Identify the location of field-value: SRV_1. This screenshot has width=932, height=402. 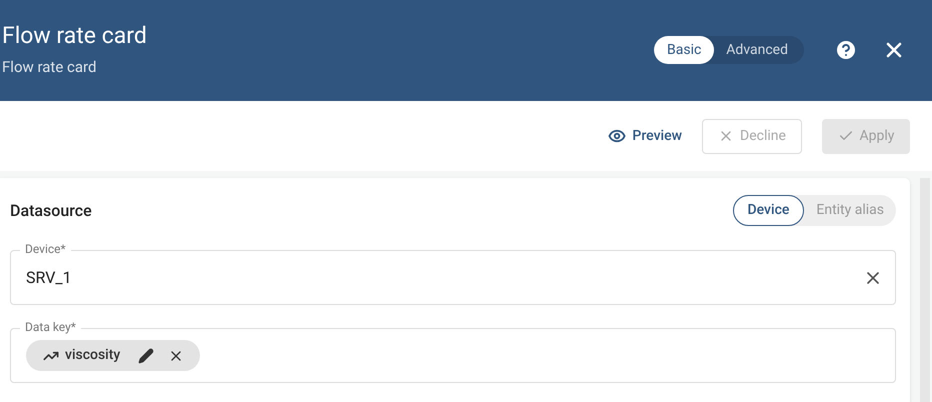
(49, 277).